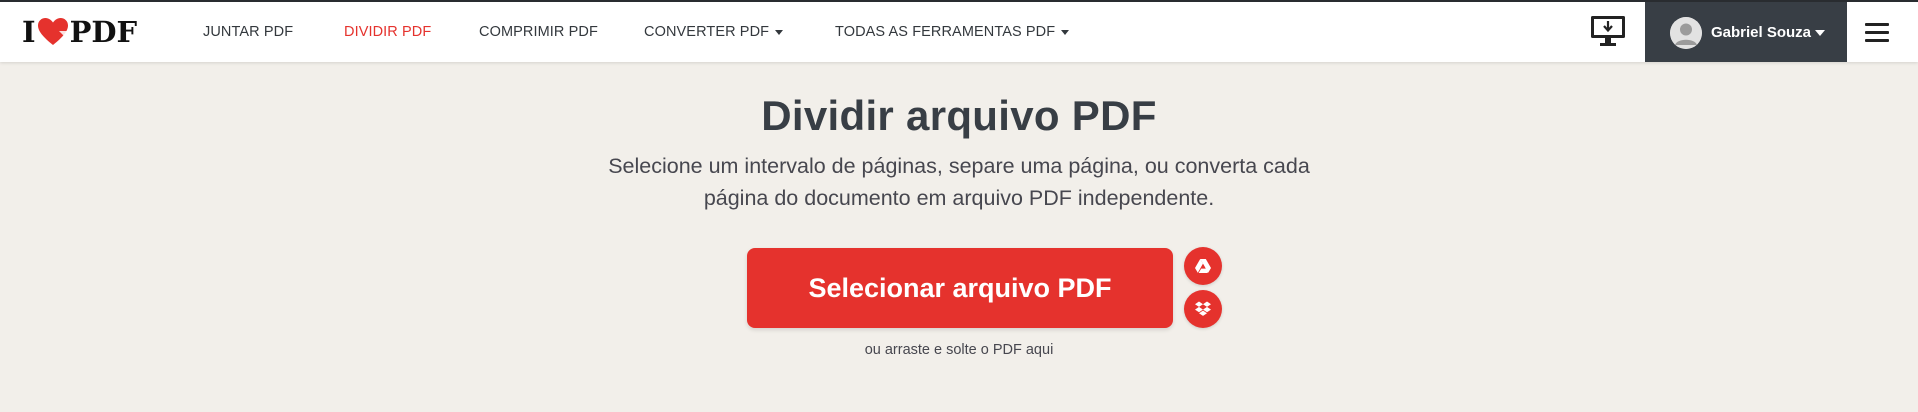 The width and height of the screenshot is (1918, 412). What do you see at coordinates (707, 32) in the screenshot?
I see `nav-label: CONVERTER PDF` at bounding box center [707, 32].